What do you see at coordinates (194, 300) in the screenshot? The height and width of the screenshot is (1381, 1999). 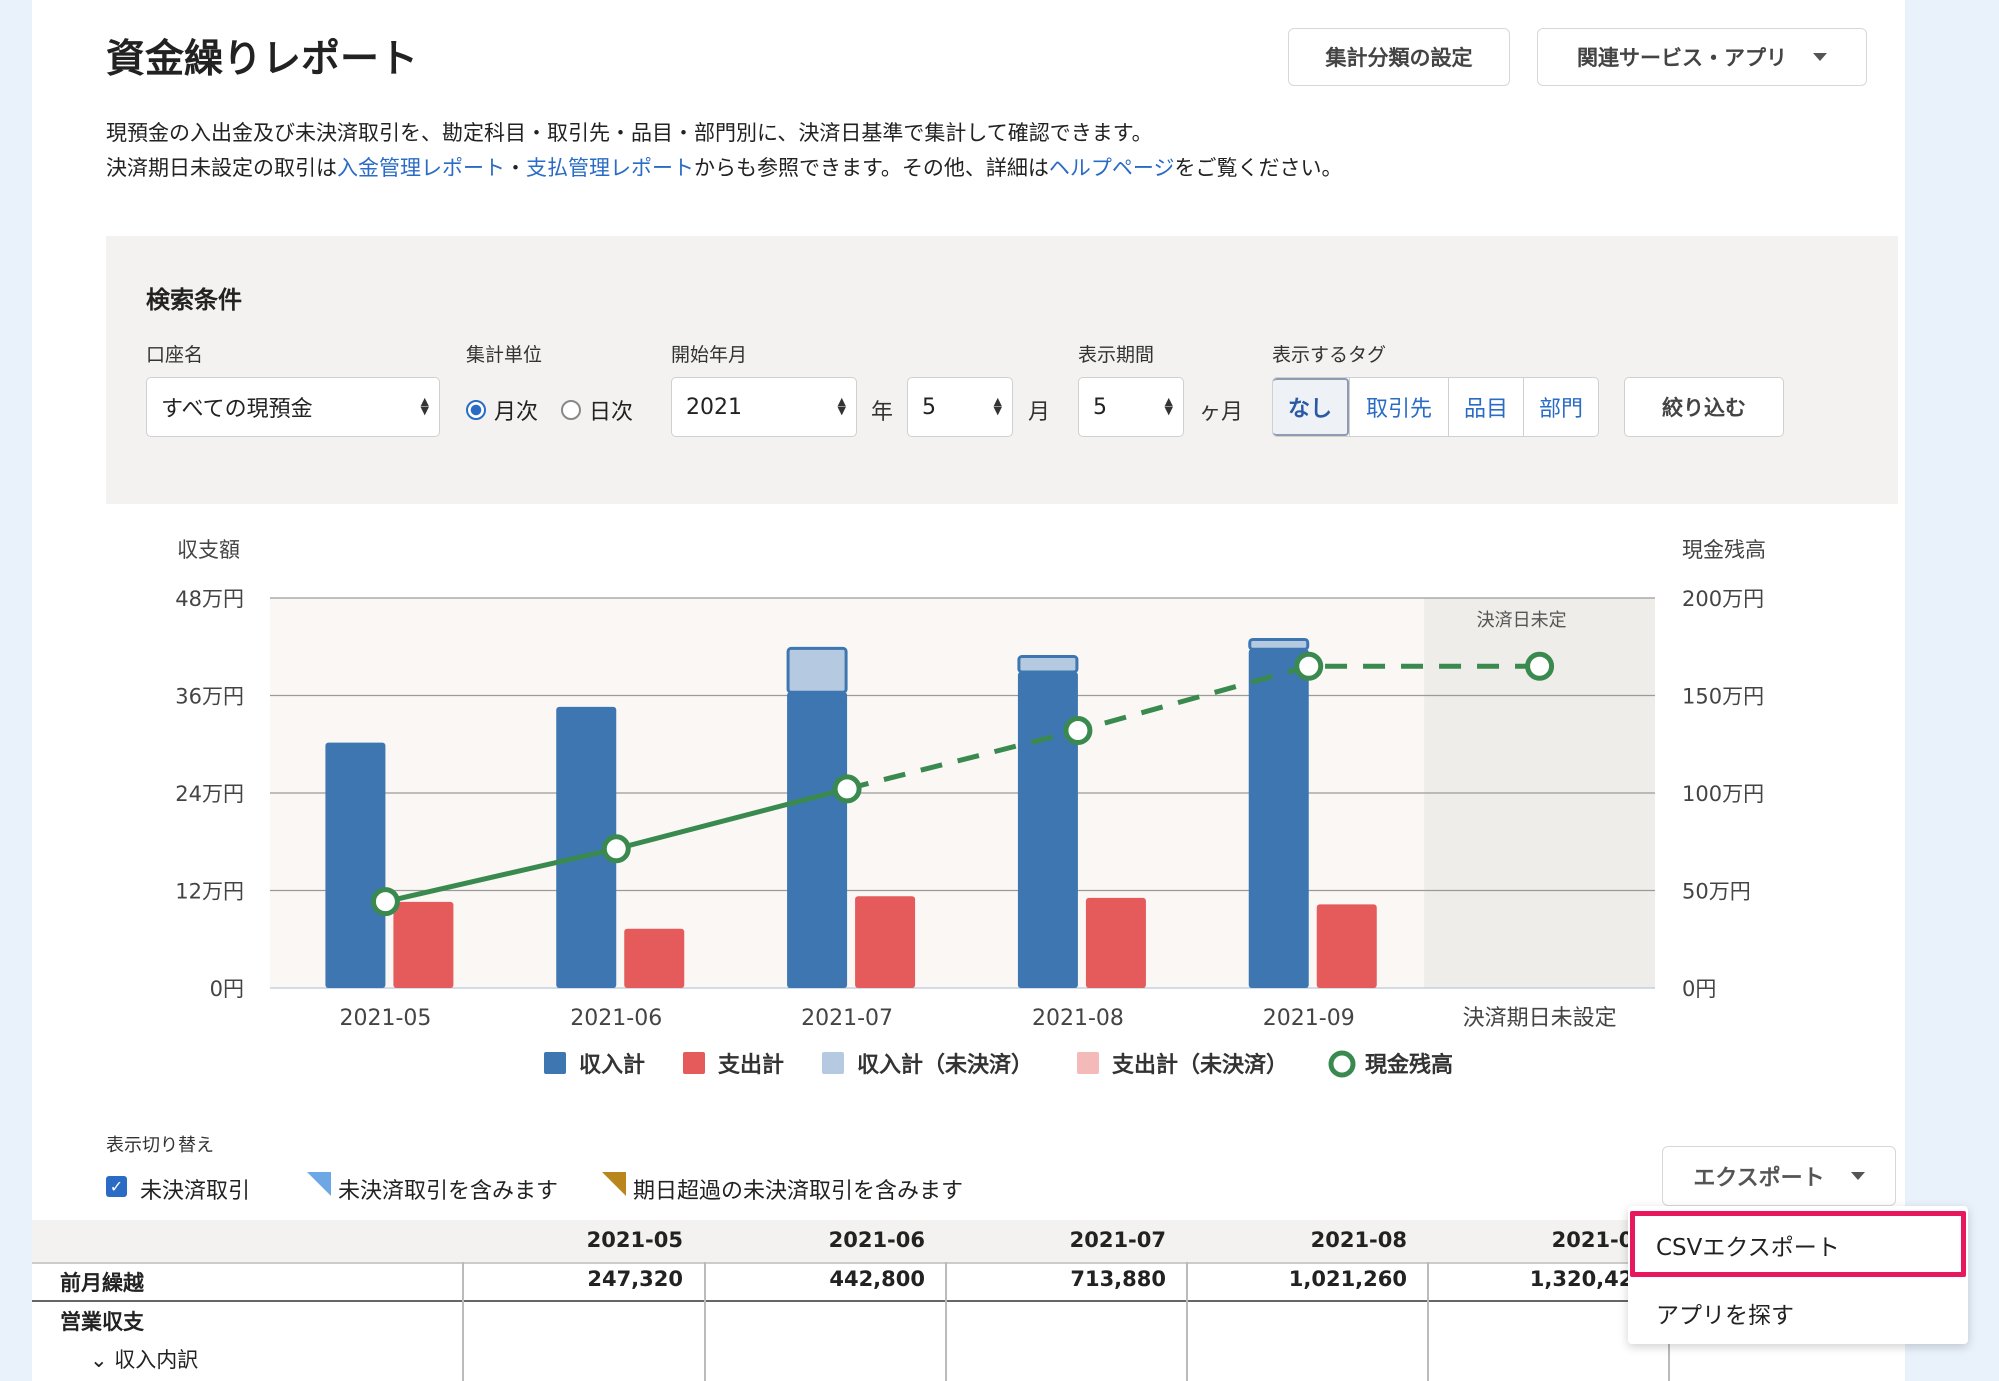 I see `search-panel-title: 検索条件` at bounding box center [194, 300].